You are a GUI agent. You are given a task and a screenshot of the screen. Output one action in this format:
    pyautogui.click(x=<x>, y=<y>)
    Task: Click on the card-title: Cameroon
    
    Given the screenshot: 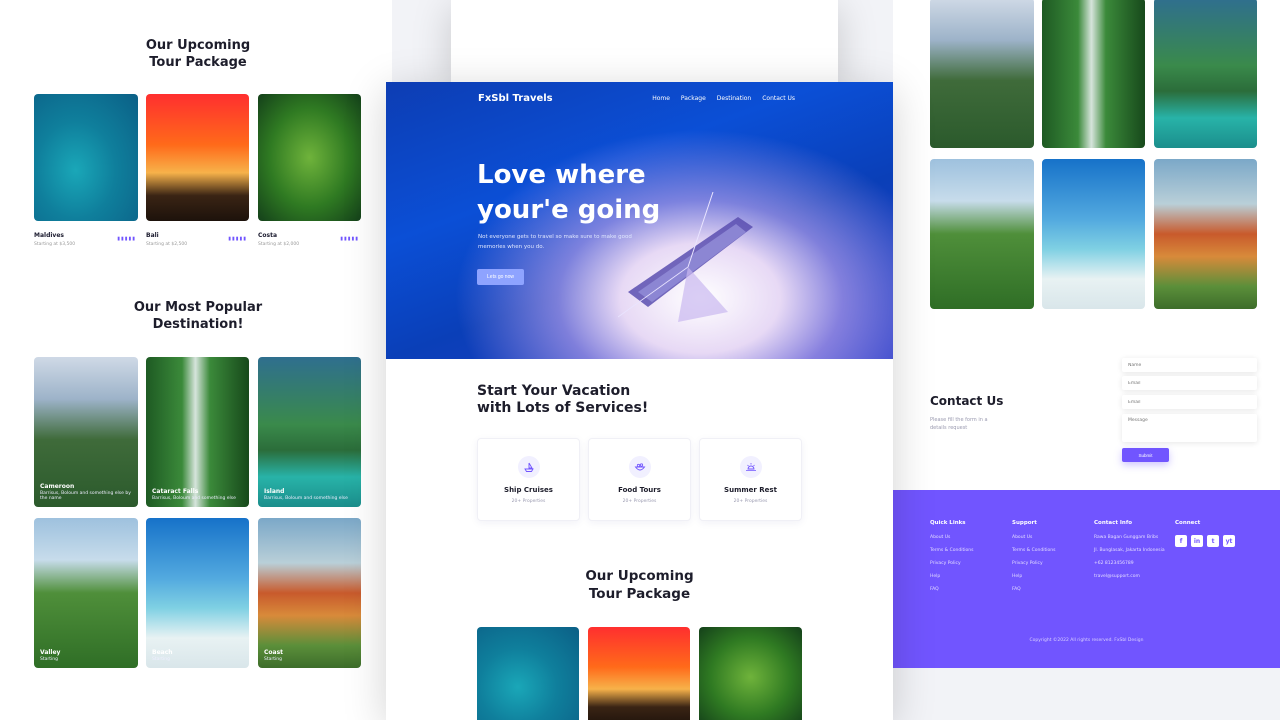 What is the action you would take?
    pyautogui.click(x=57, y=486)
    